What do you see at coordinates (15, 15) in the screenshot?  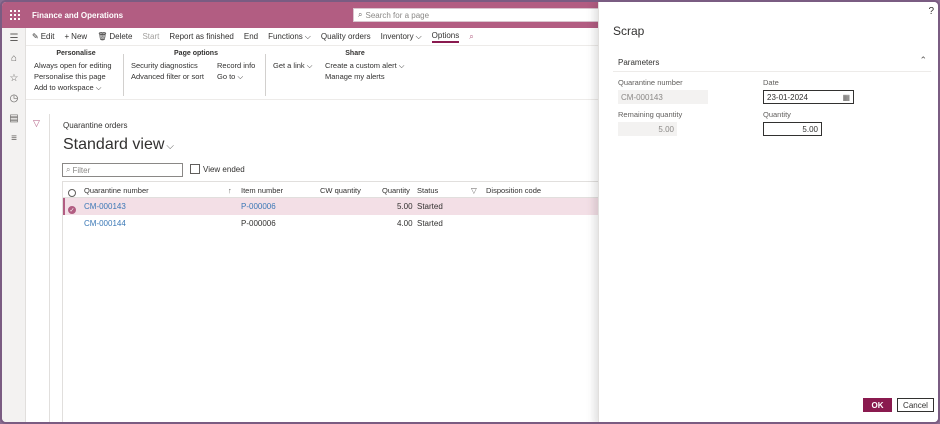 I see `app-launcher-icon` at bounding box center [15, 15].